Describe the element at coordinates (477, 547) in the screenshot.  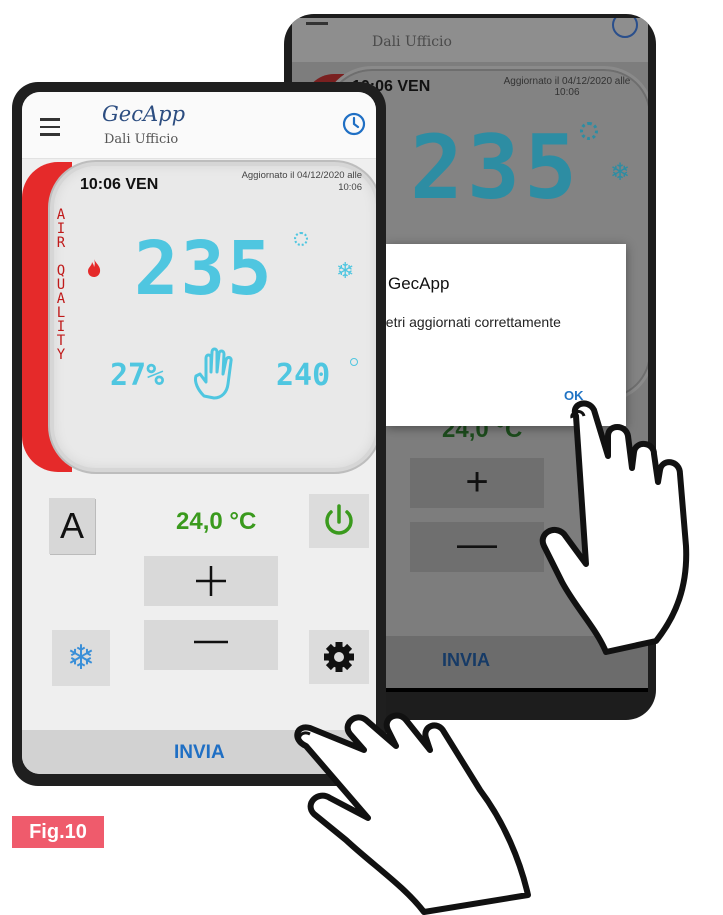
I see `back-minus-button: —` at that location.